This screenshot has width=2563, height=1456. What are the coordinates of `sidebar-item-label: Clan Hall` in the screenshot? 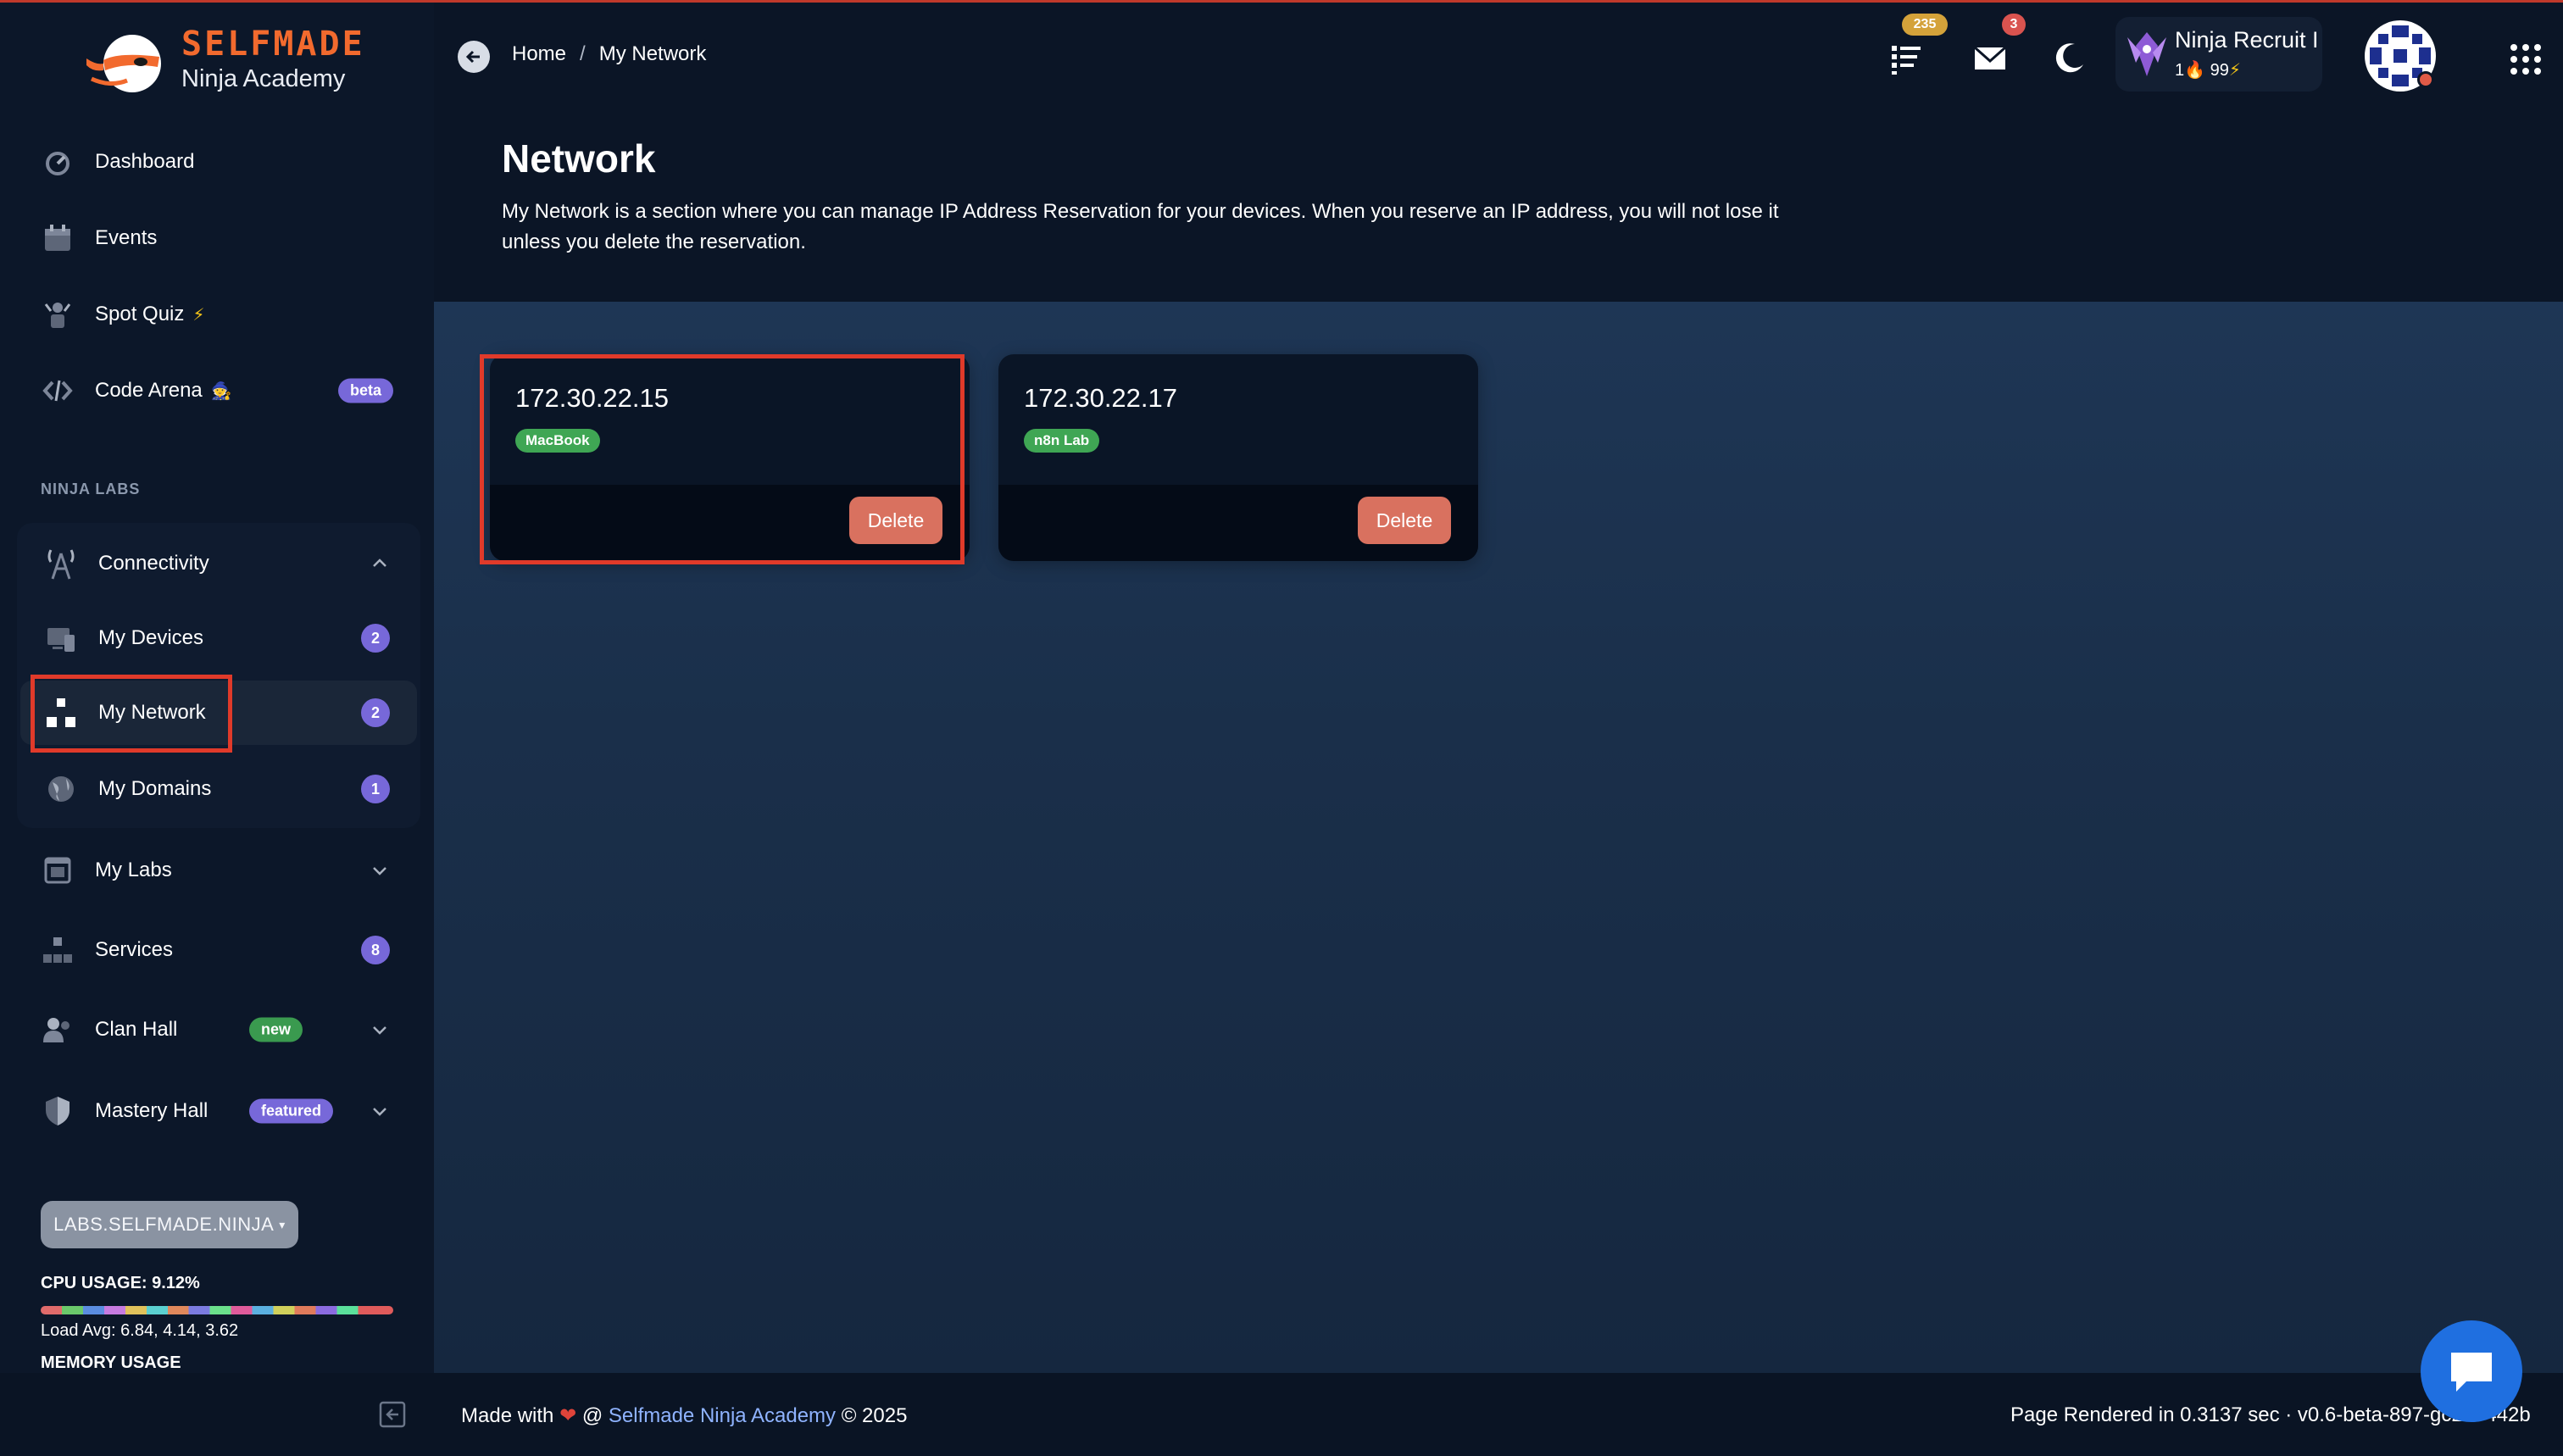 It's located at (136, 1029).